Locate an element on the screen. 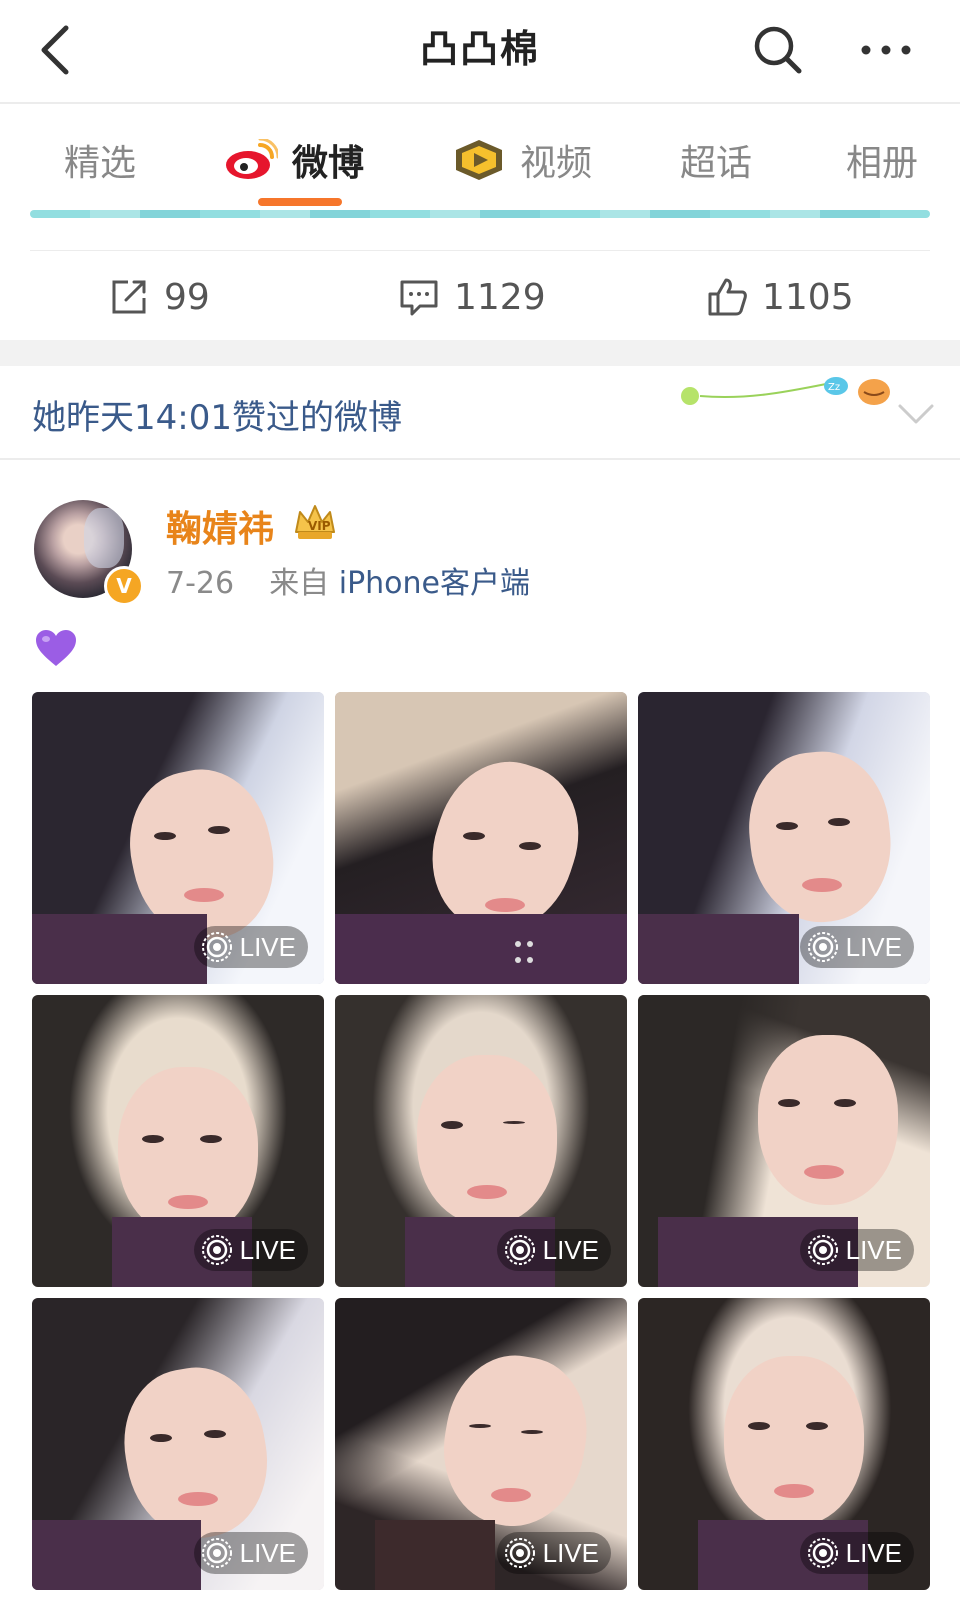 This screenshot has height=1618, width=960. repost-button: 99 is located at coordinates (159, 297).